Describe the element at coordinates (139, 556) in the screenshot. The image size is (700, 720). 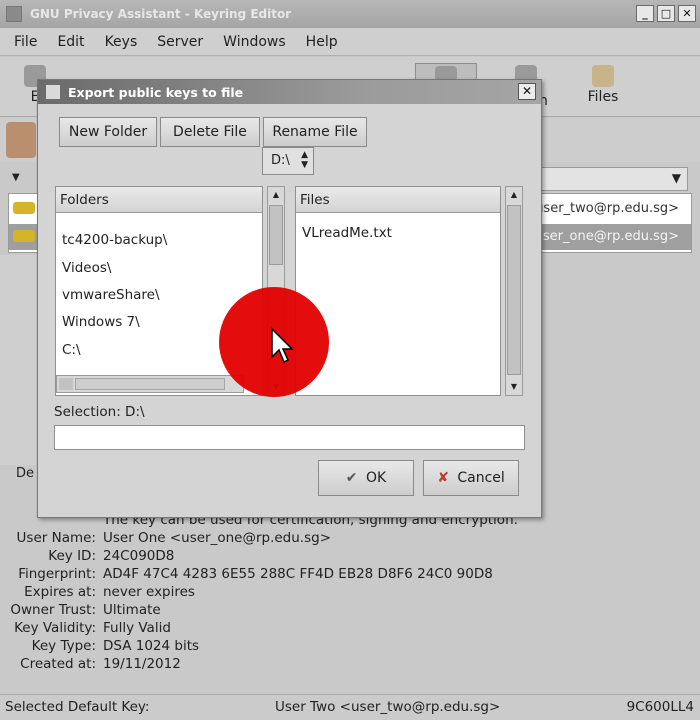
I see `detail-value: 24C090D8` at that location.